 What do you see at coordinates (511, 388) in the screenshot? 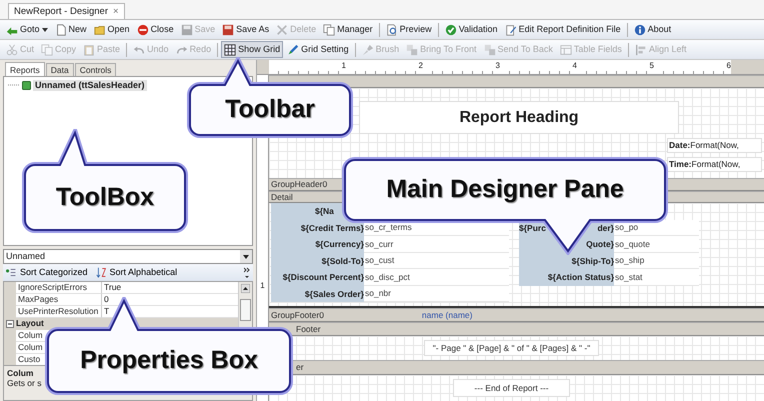
I see `end-of-report-text: --- End of Report ---` at bounding box center [511, 388].